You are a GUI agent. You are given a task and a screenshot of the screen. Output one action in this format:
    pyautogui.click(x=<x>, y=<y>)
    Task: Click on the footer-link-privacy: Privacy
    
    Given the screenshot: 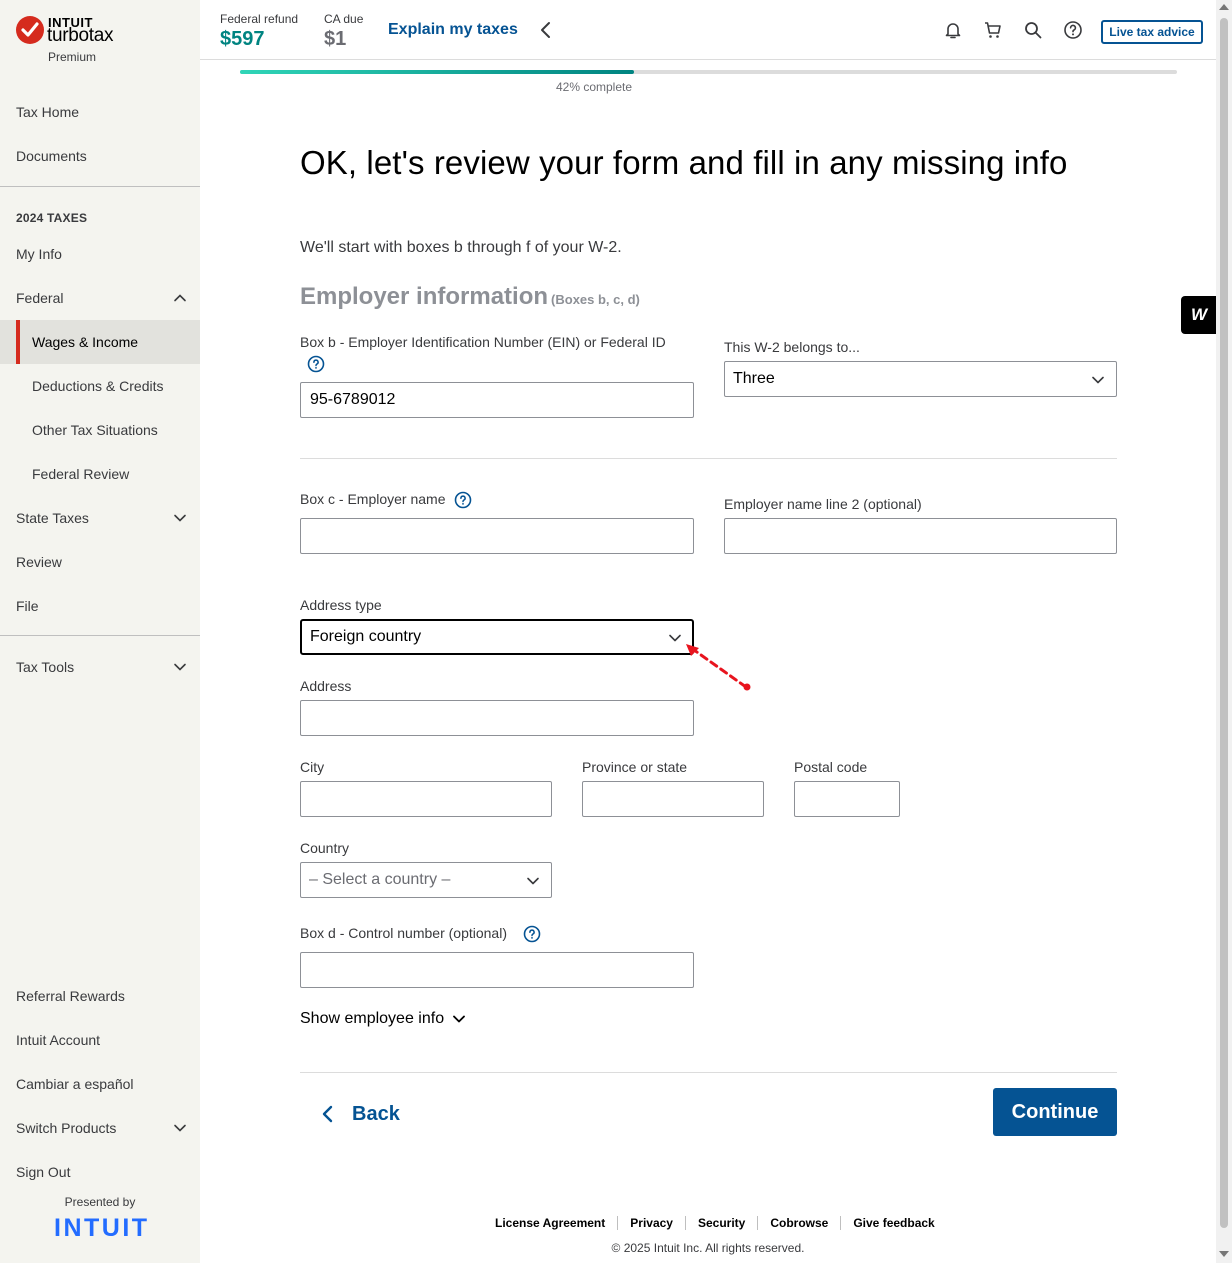 What is the action you would take?
    pyautogui.click(x=651, y=1223)
    